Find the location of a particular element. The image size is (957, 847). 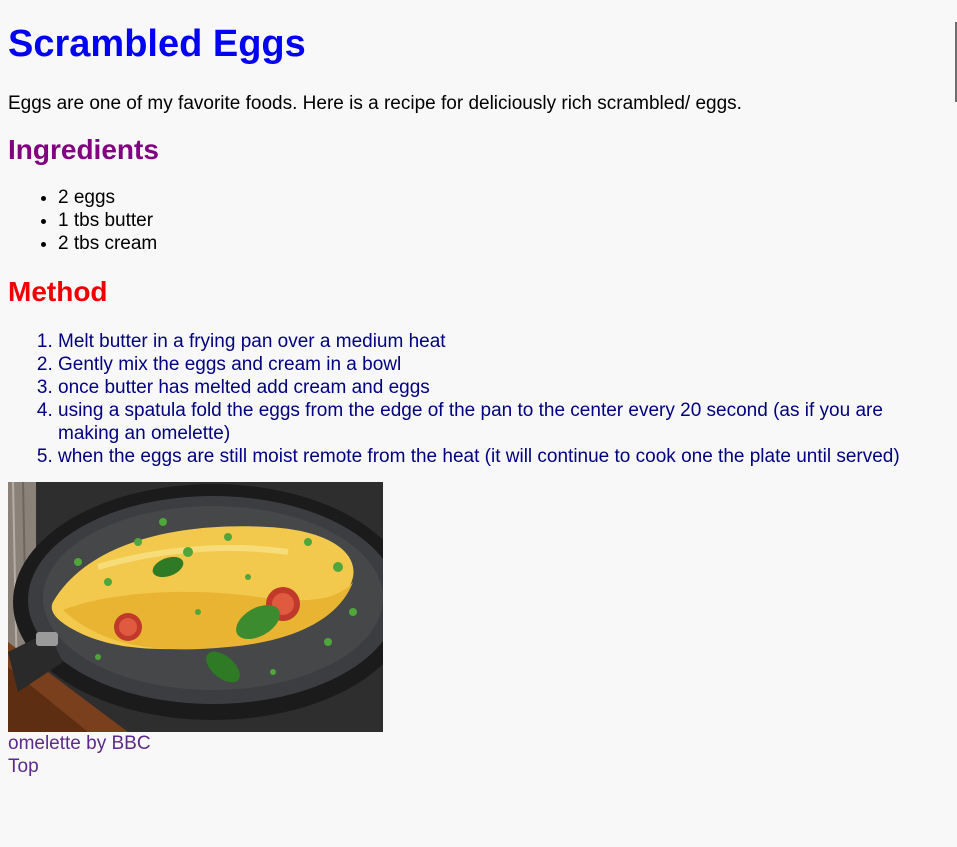

photo-credit-link: omelette by BBC is located at coordinates (478, 743).